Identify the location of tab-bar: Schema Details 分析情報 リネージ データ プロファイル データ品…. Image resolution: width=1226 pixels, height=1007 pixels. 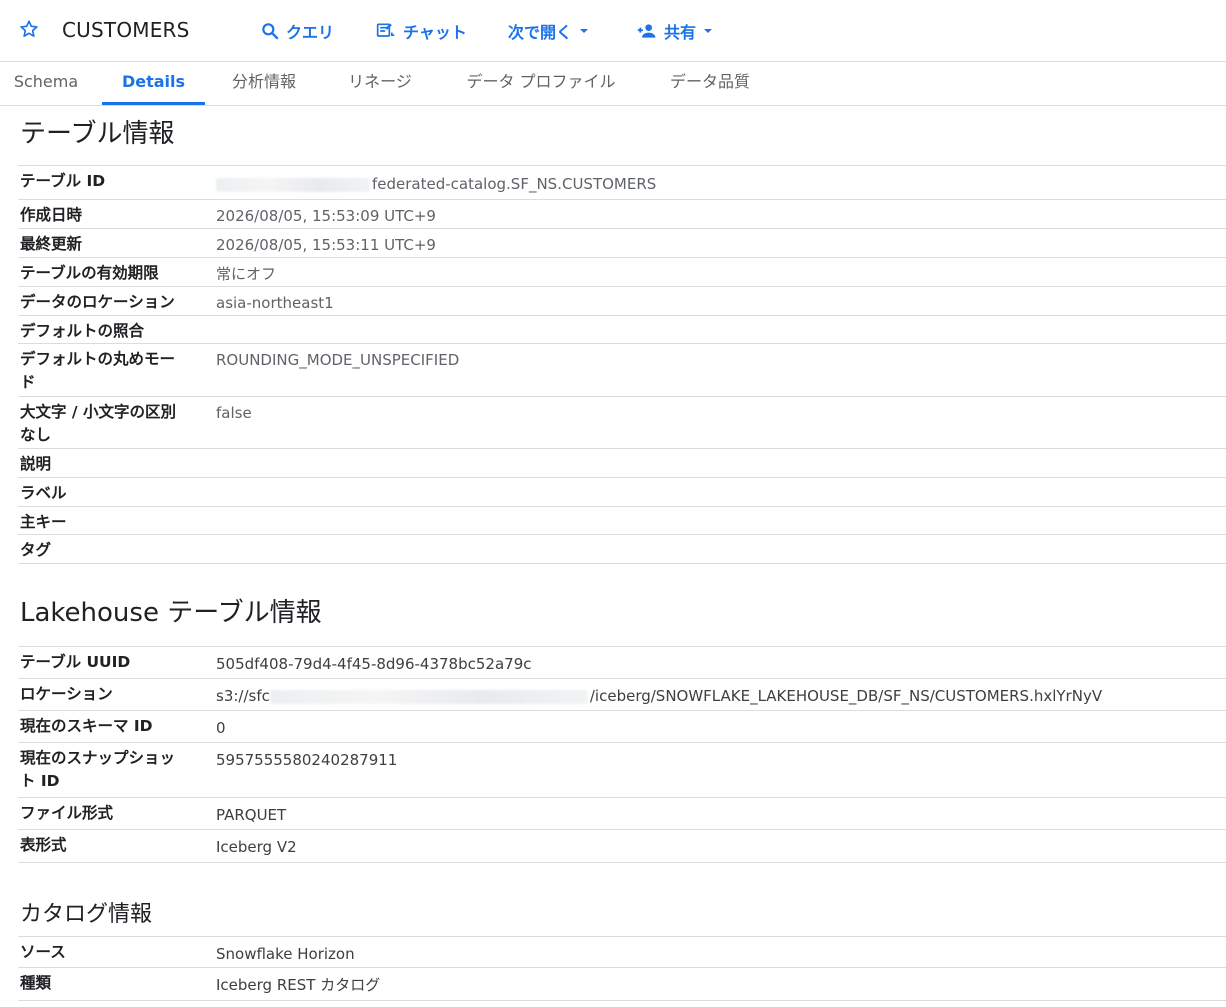
(613, 84).